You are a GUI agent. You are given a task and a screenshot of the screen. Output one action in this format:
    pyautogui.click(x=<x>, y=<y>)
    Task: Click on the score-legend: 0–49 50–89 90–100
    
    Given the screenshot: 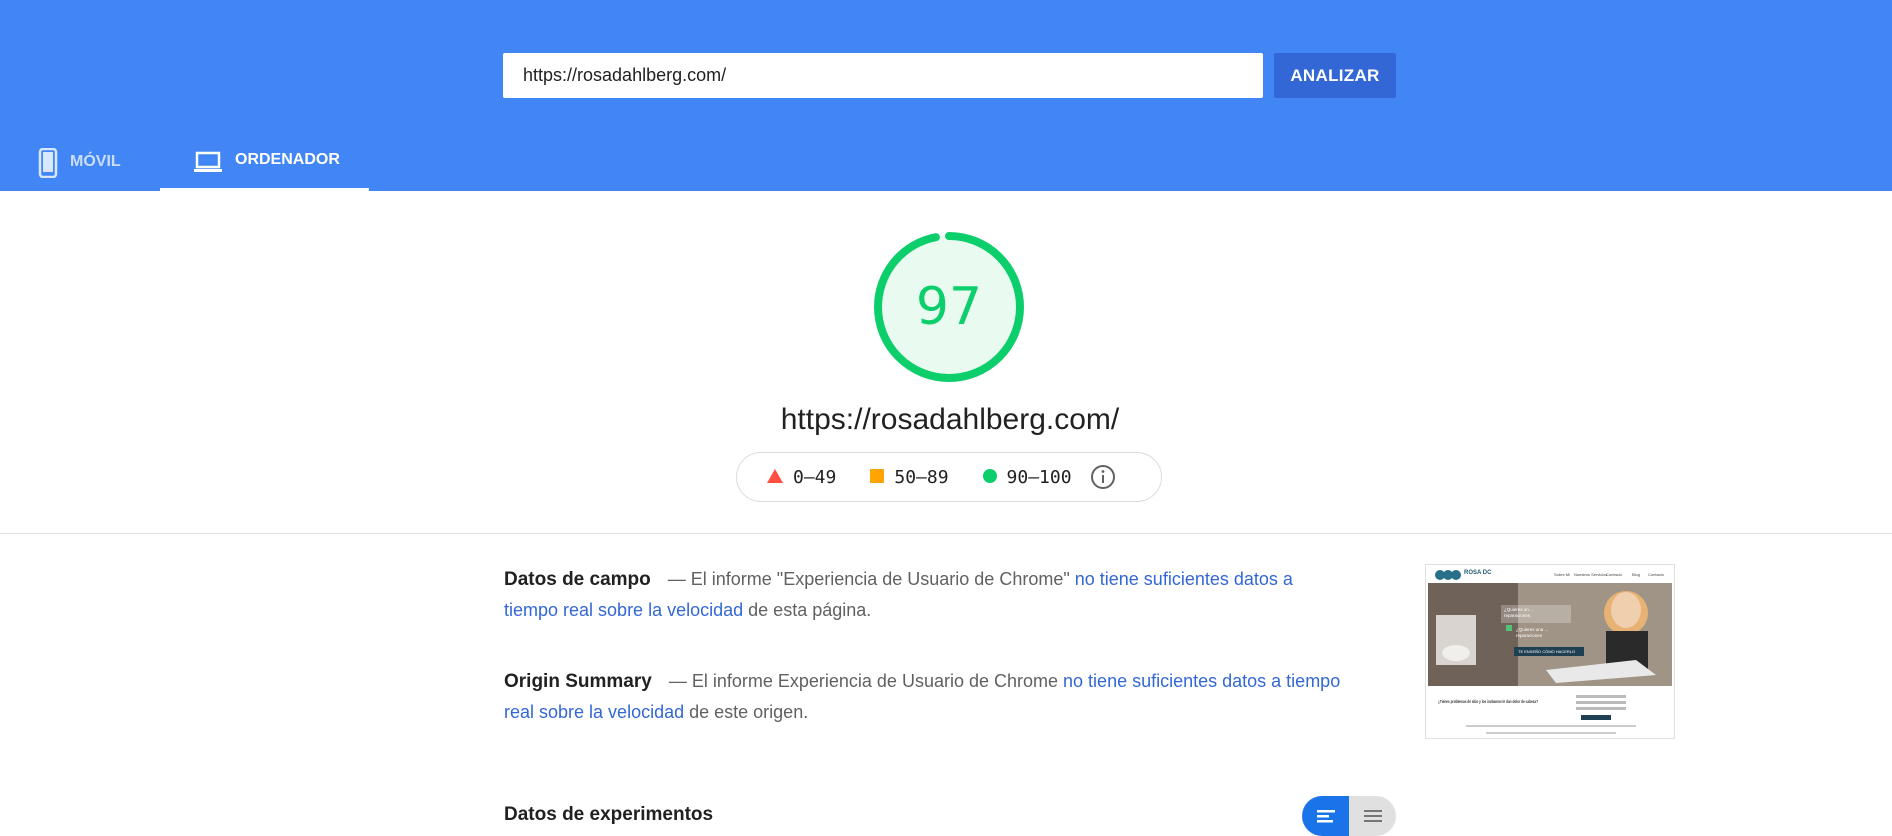 What is the action you would take?
    pyautogui.click(x=949, y=477)
    